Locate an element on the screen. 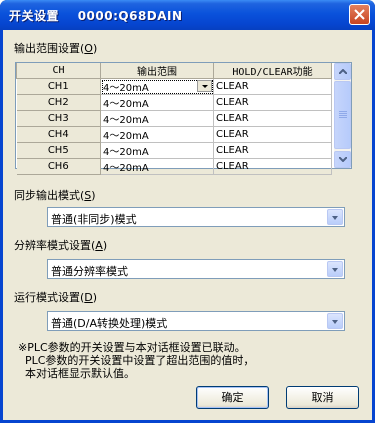  table-row: CH6 4～20mA CLEAR is located at coordinates (174, 166).